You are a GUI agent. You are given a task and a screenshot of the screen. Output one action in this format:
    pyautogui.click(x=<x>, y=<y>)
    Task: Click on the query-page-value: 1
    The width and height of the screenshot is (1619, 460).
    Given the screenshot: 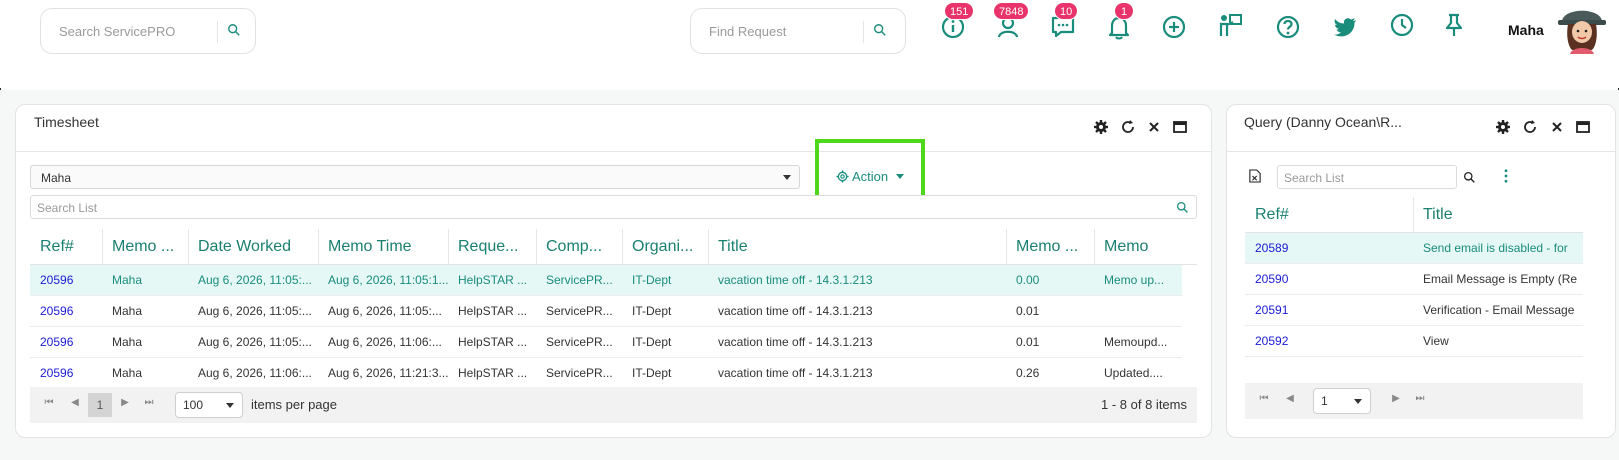 What is the action you would take?
    pyautogui.click(x=1324, y=401)
    